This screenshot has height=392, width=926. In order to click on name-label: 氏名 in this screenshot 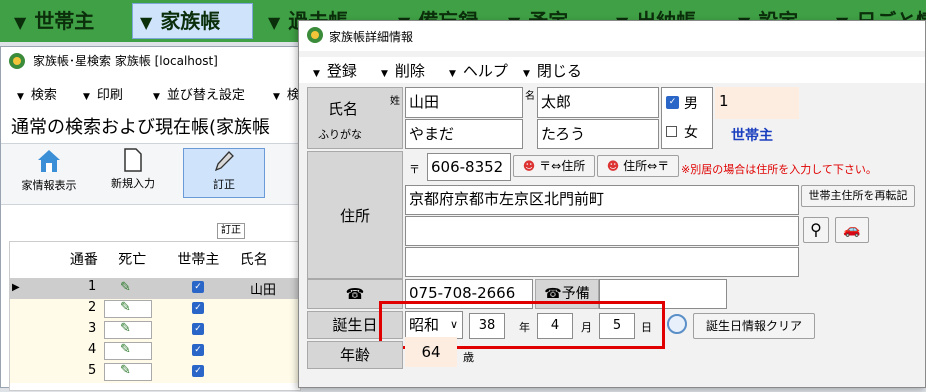, I will do `click(343, 109)`.